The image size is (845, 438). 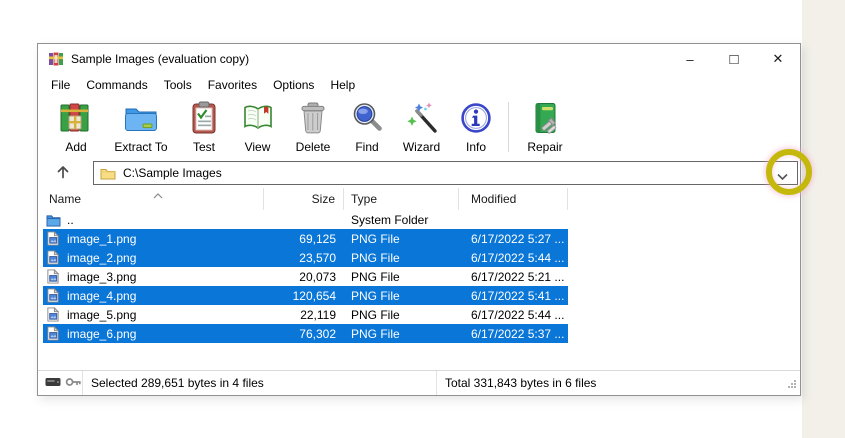 I want to click on up-directory-button, so click(x=63, y=173).